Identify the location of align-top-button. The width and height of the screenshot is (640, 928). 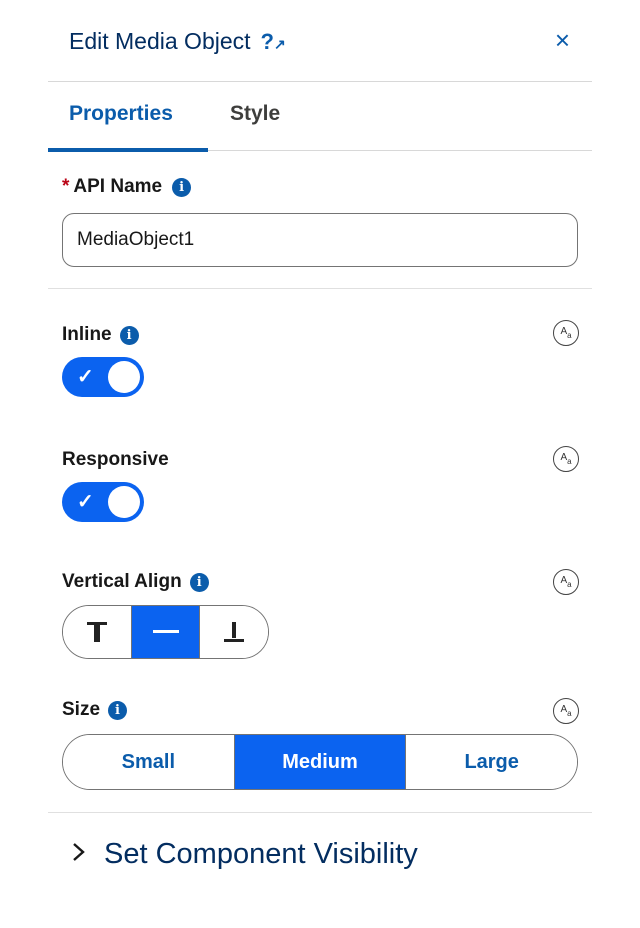
(97, 632).